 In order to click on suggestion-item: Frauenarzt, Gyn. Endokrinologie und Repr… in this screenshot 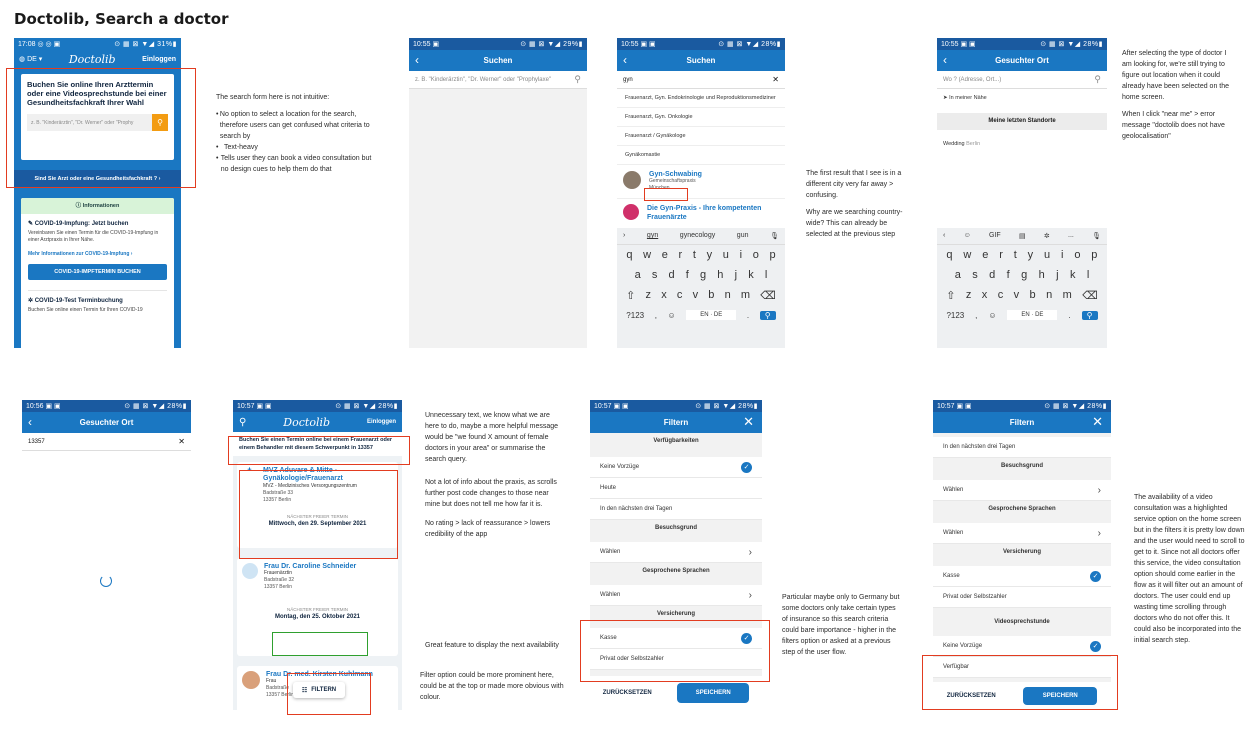, I will do `click(701, 98)`.